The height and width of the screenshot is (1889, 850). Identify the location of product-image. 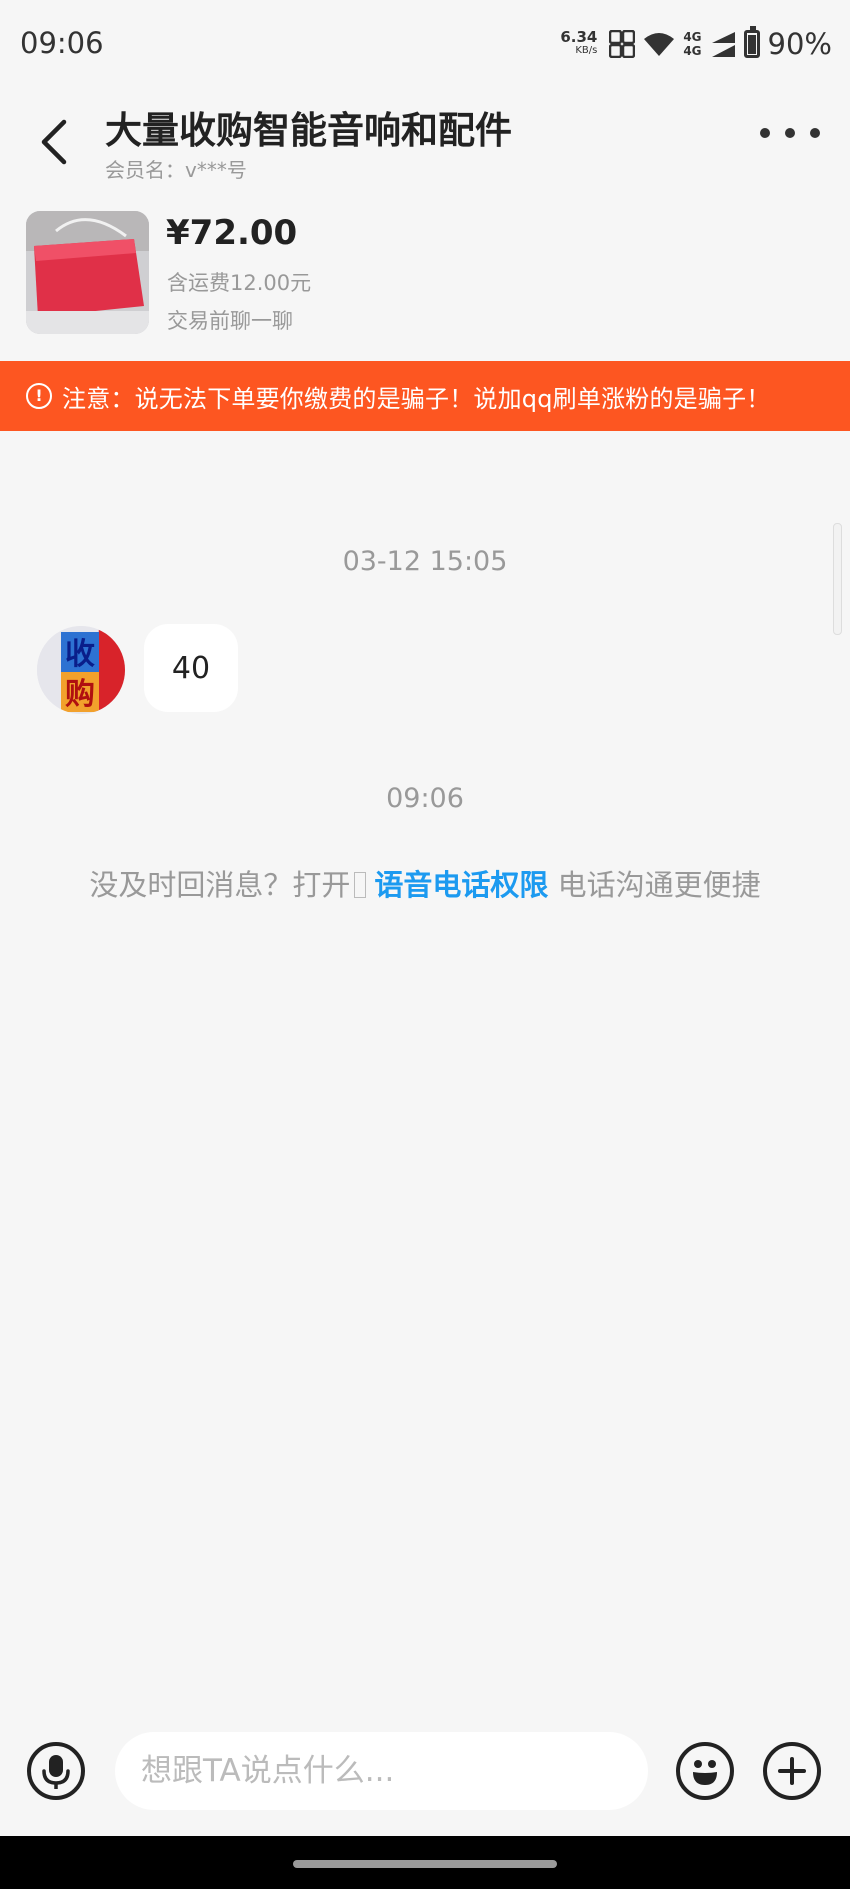
(87, 272).